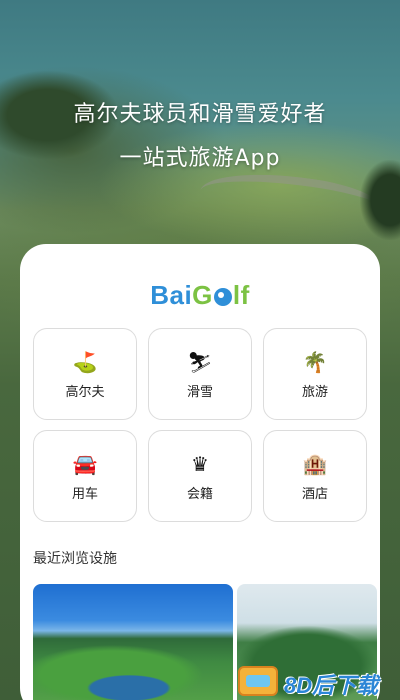  What do you see at coordinates (84, 494) in the screenshot?
I see `category-label: 用车` at bounding box center [84, 494].